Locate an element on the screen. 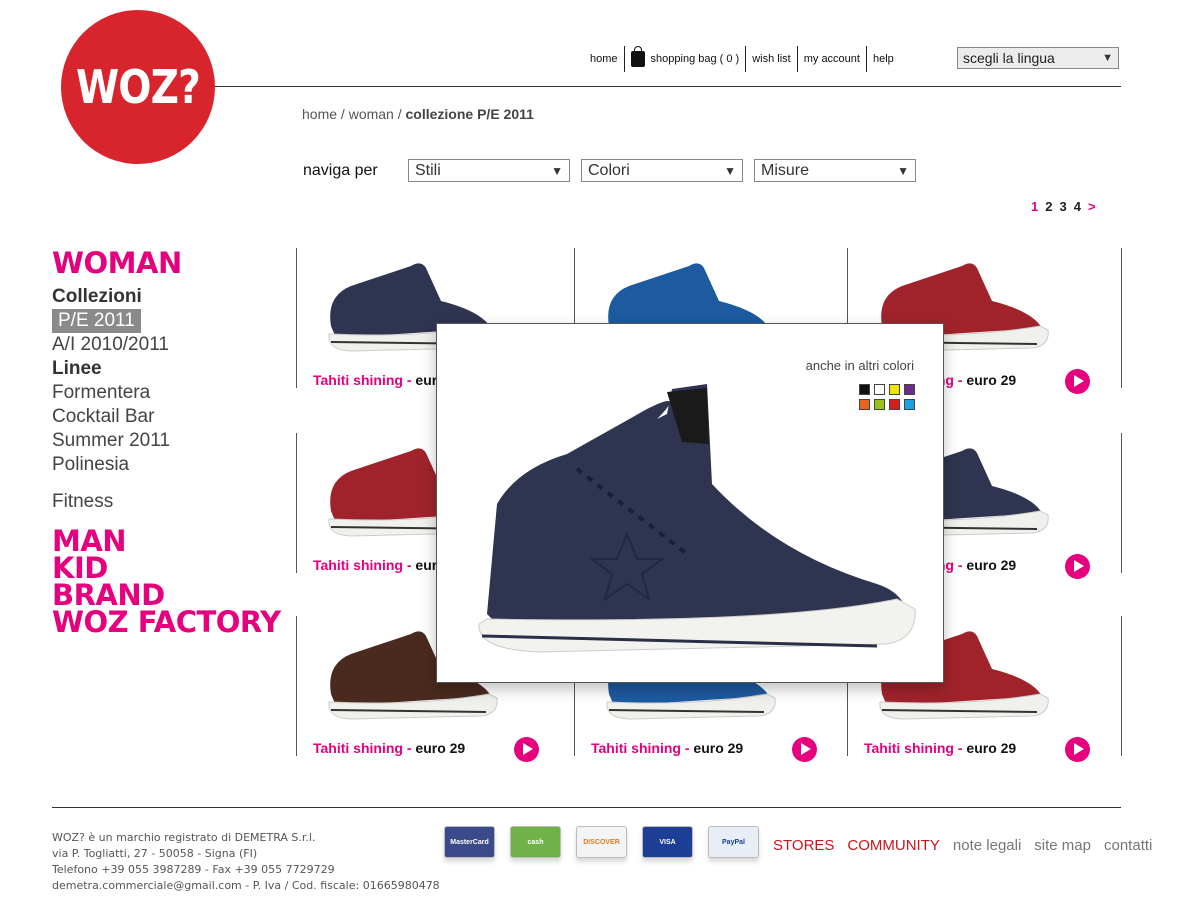  breadcrumb-home: home is located at coordinates (319, 114).